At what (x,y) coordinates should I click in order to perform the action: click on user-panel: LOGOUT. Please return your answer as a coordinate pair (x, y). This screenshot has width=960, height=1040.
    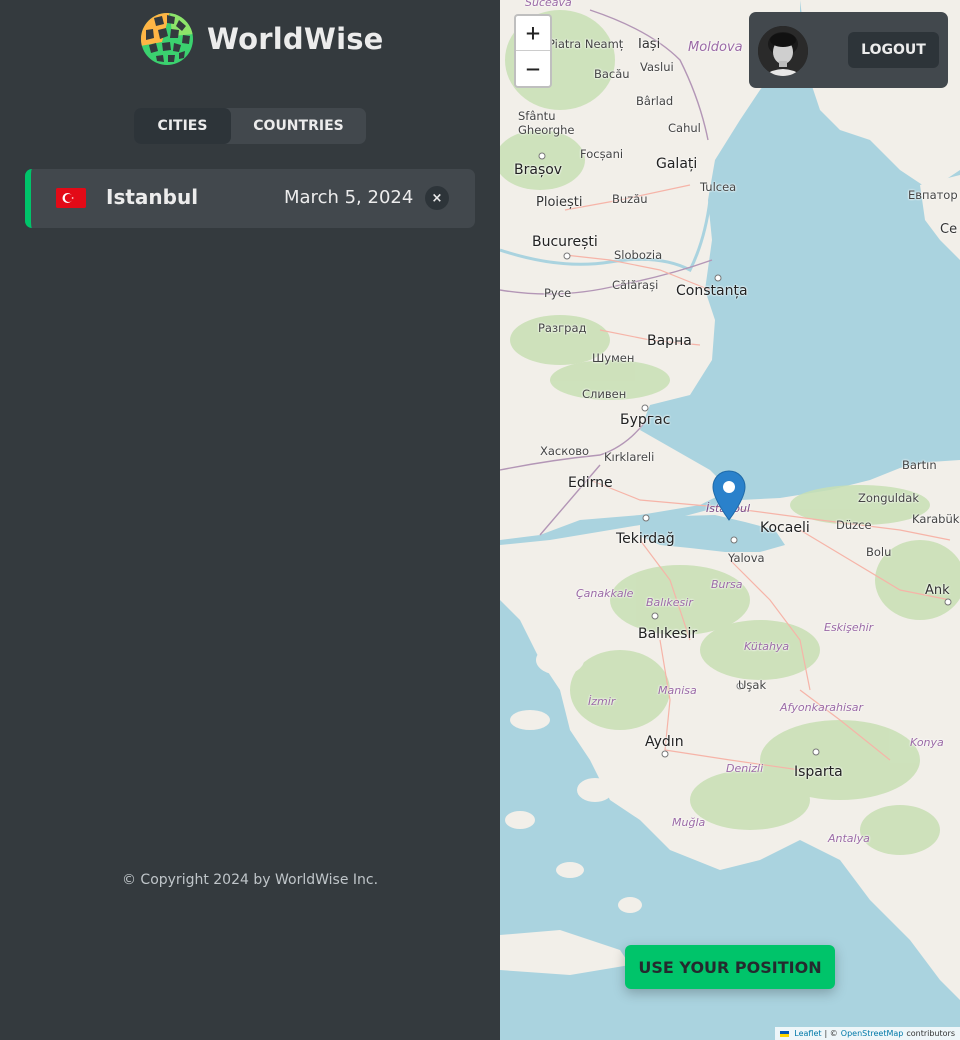
    Looking at the image, I should click on (848, 50).